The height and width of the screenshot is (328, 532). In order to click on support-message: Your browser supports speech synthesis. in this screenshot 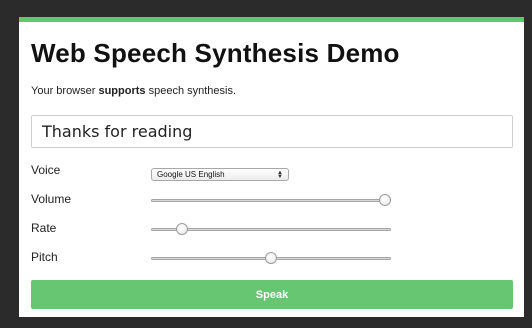, I will do `click(133, 91)`.